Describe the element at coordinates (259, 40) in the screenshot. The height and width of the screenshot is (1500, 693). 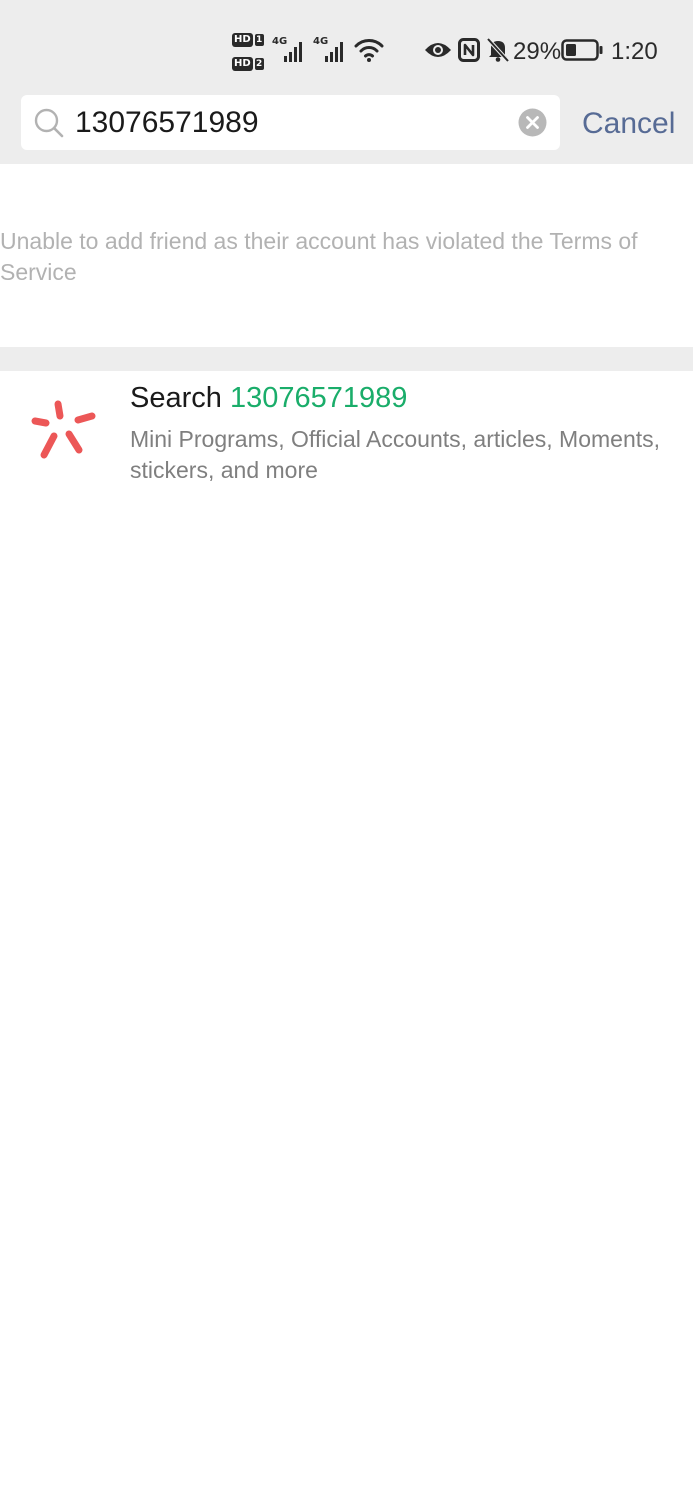
I see `sim1-number: 1` at that location.